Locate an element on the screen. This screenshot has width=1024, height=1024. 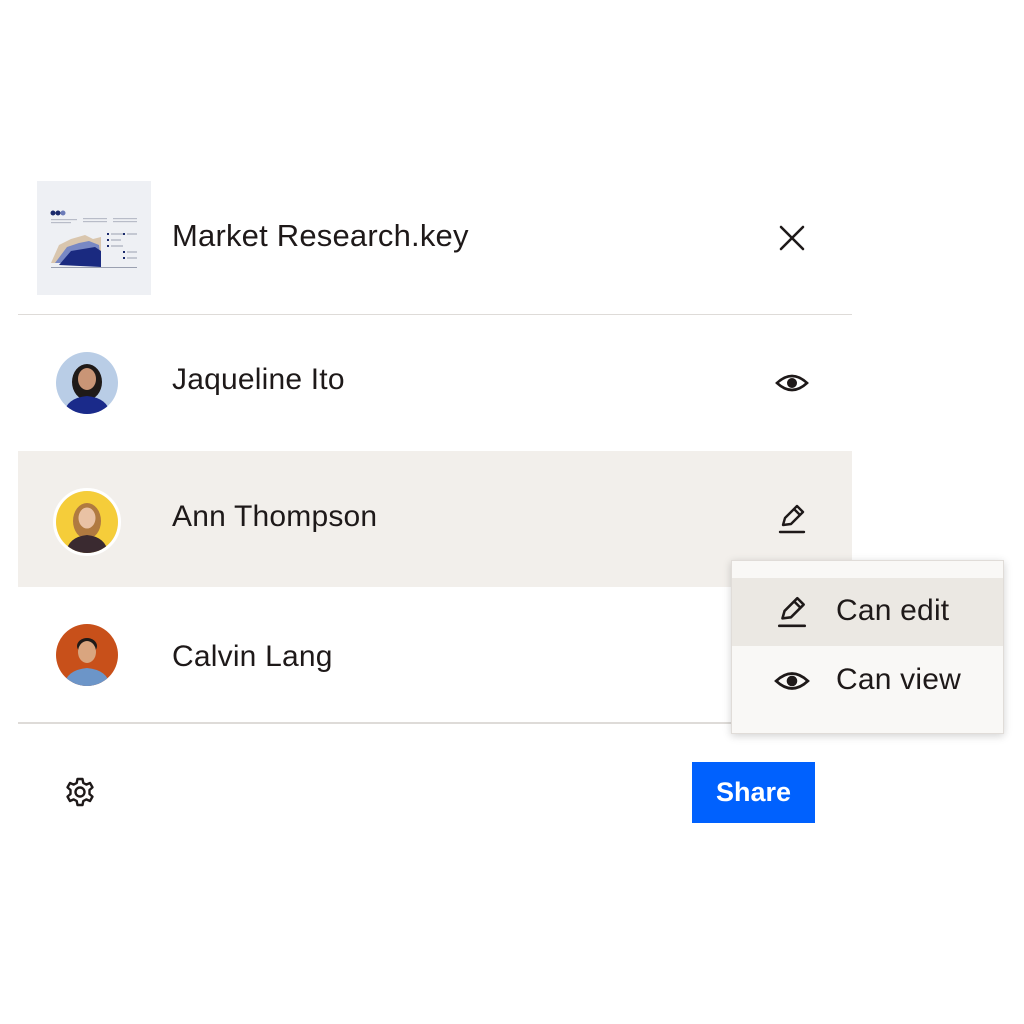
close-button is located at coordinates (792, 238).